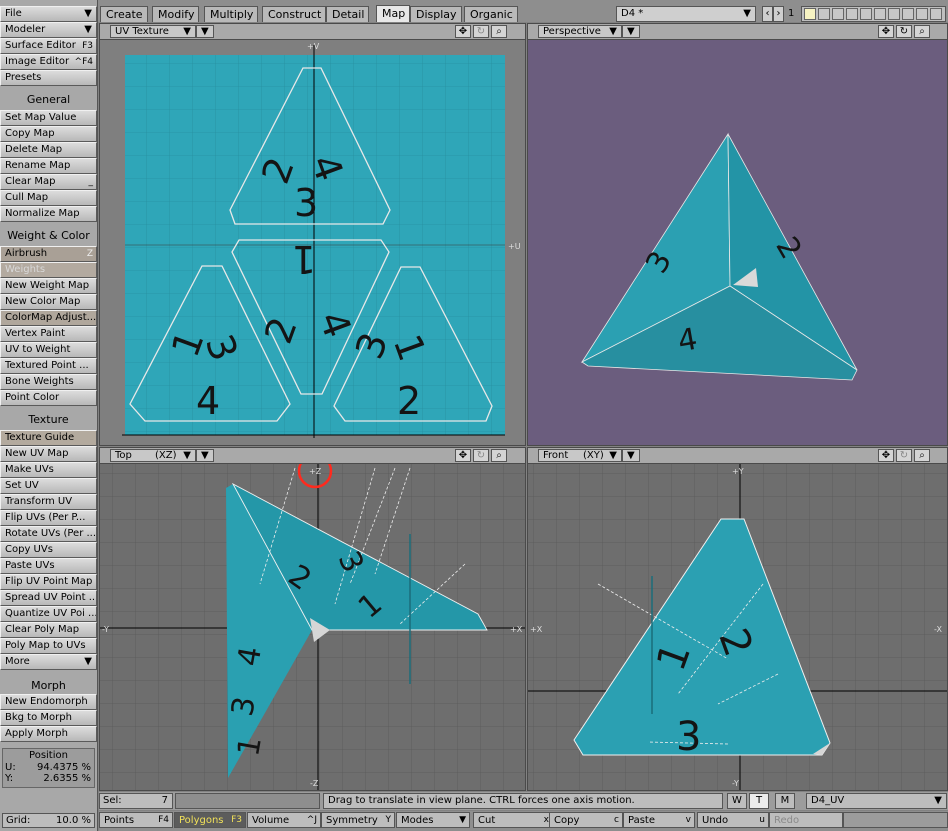 Image resolution: width=948 pixels, height=831 pixels. Describe the element at coordinates (48, 486) in the screenshot. I see `menu-item: Set UV` at that location.